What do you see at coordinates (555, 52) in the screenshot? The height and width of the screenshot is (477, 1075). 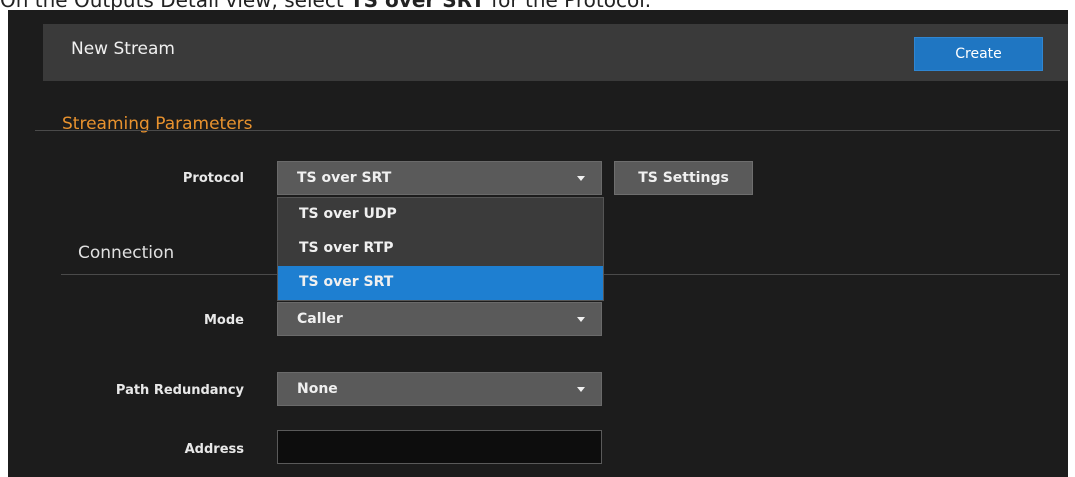 I see `header-bar: New Stream Create` at bounding box center [555, 52].